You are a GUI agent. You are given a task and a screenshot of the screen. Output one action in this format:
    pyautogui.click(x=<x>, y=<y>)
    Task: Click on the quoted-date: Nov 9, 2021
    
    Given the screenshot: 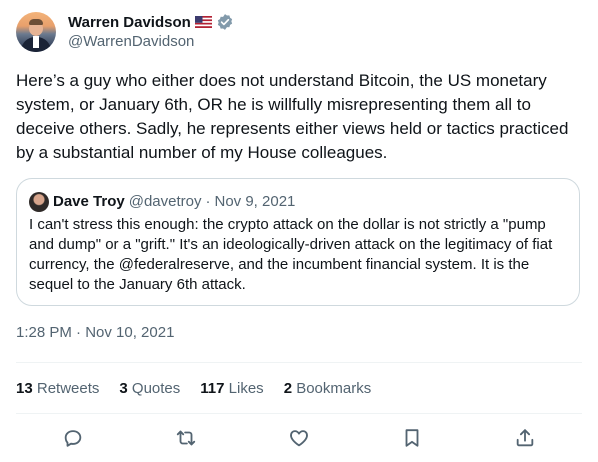 What is the action you would take?
    pyautogui.click(x=255, y=201)
    